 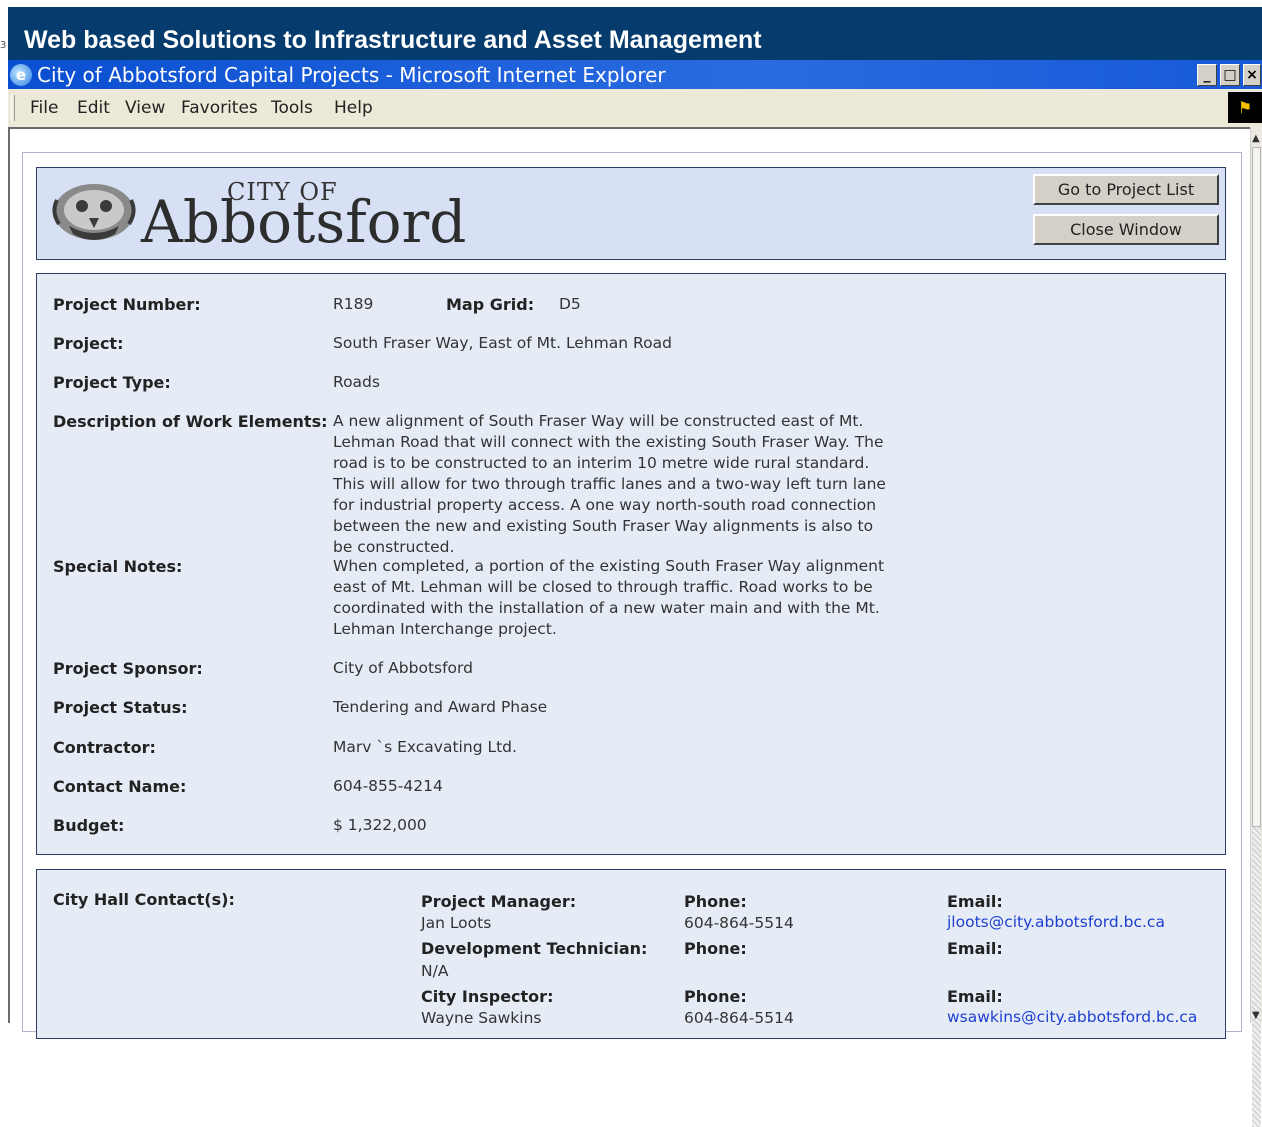 I want to click on maximize-button: □, so click(x=1230, y=75).